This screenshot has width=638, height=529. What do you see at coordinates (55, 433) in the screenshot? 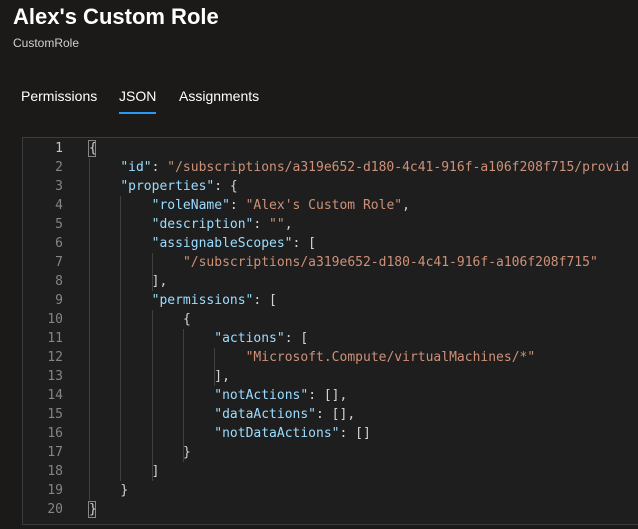
I see `line-number: 16` at bounding box center [55, 433].